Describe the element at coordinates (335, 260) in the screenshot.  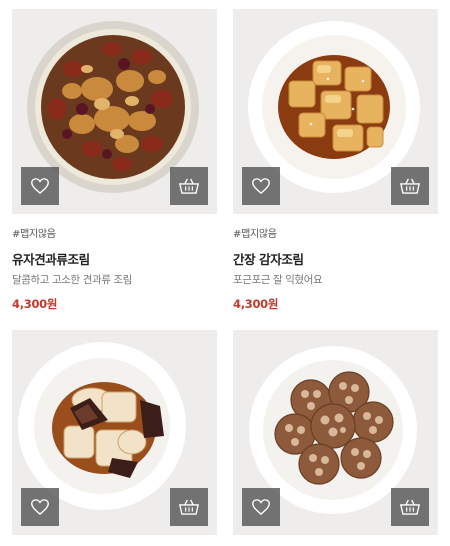
I see `product-title: 간장 감자조림` at that location.